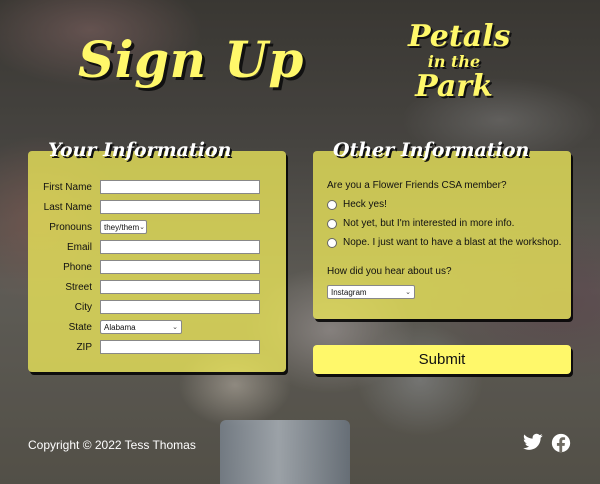 The width and height of the screenshot is (600, 484). I want to click on zip-row: ZIP, so click(157, 347).